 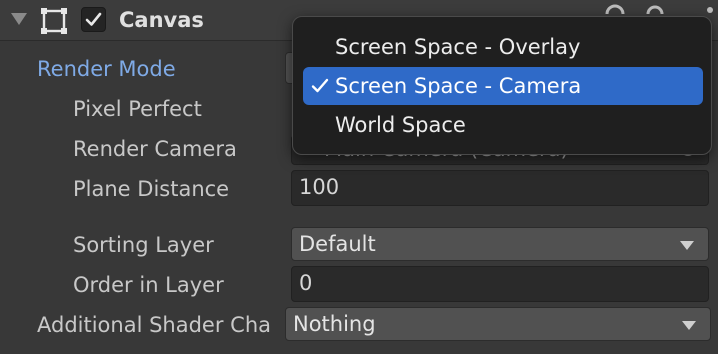 I want to click on component-title: Canvas, so click(x=161, y=20).